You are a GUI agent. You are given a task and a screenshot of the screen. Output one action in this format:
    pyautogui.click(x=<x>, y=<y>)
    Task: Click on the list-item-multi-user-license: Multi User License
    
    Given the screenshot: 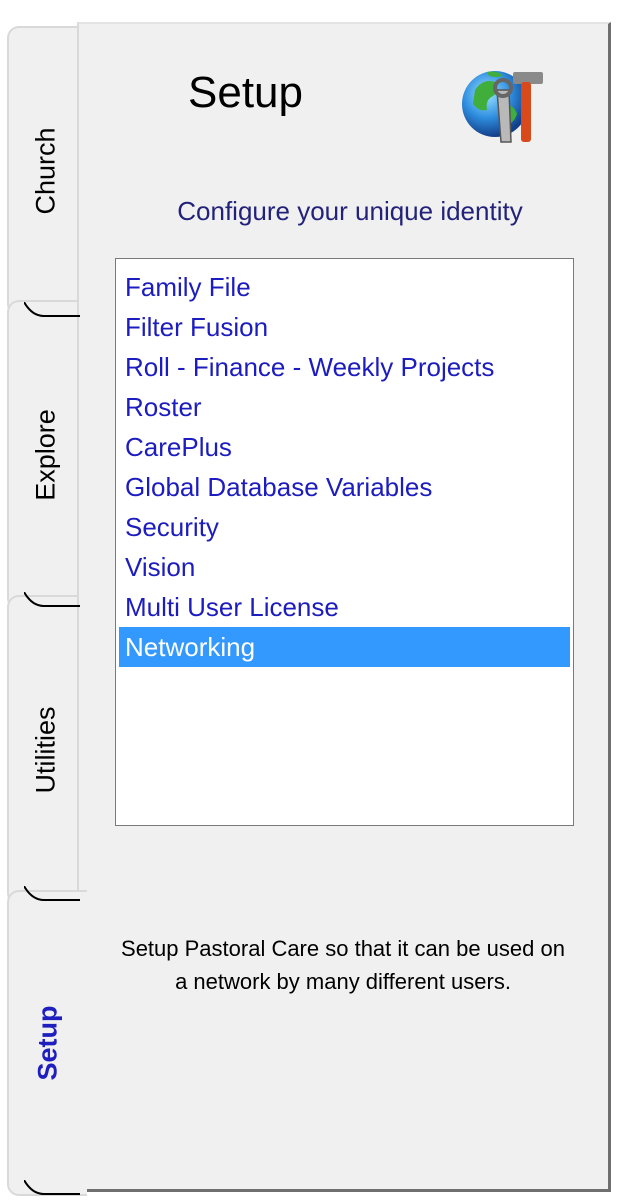 What is the action you would take?
    pyautogui.click(x=344, y=607)
    